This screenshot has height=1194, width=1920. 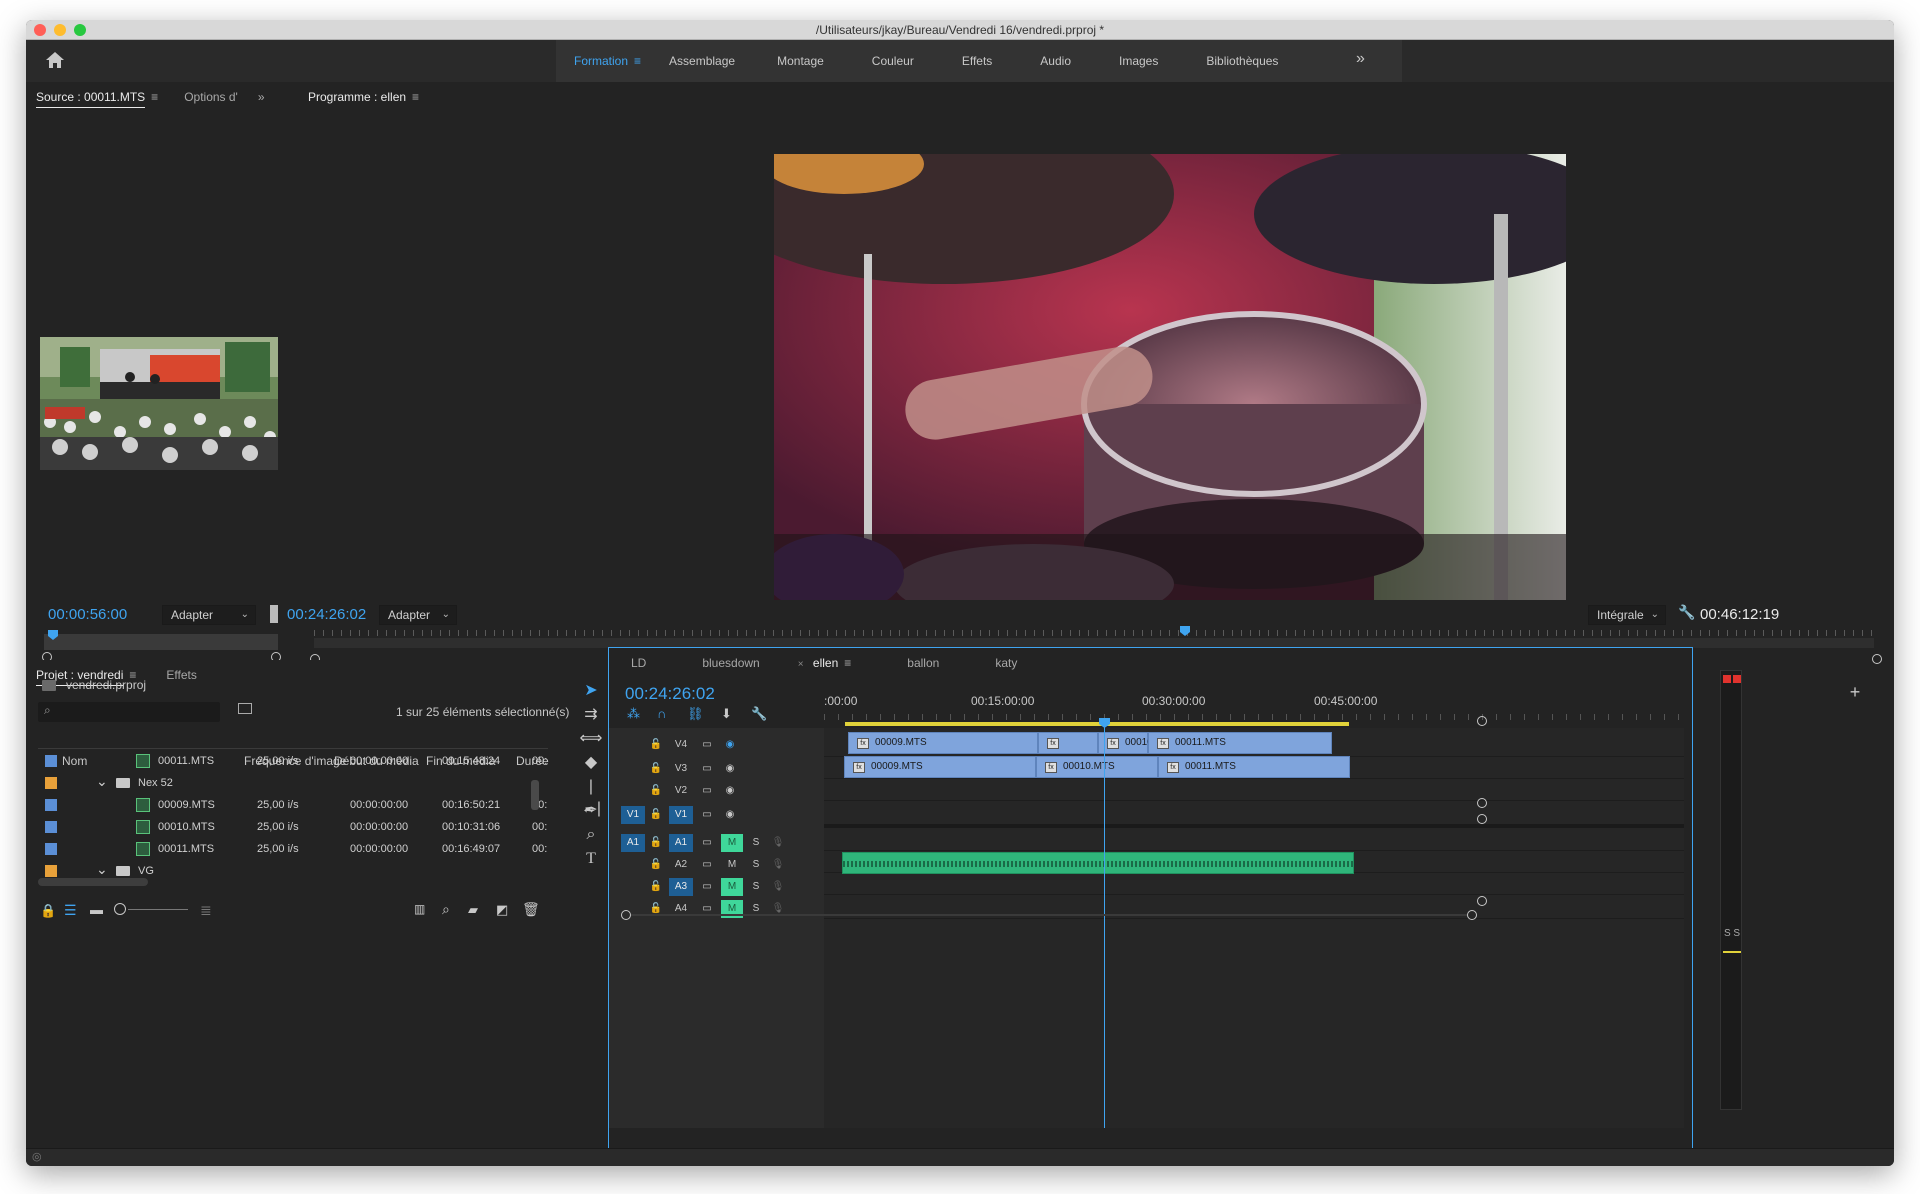 What do you see at coordinates (1138, 61) in the screenshot?
I see `workspace-tab-images: Images` at bounding box center [1138, 61].